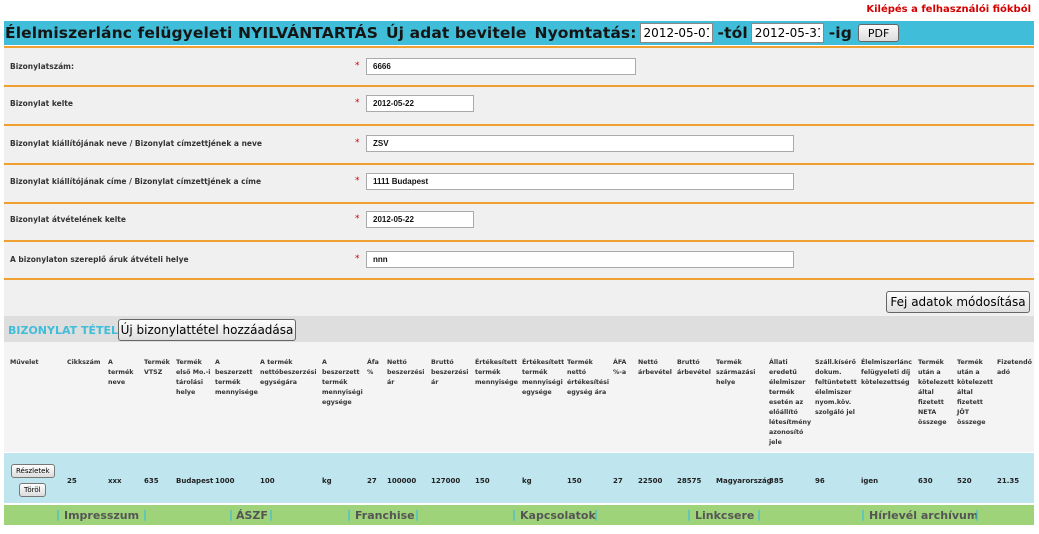  What do you see at coordinates (385, 515) in the screenshot?
I see `footer-link-franchise: Franchise` at bounding box center [385, 515].